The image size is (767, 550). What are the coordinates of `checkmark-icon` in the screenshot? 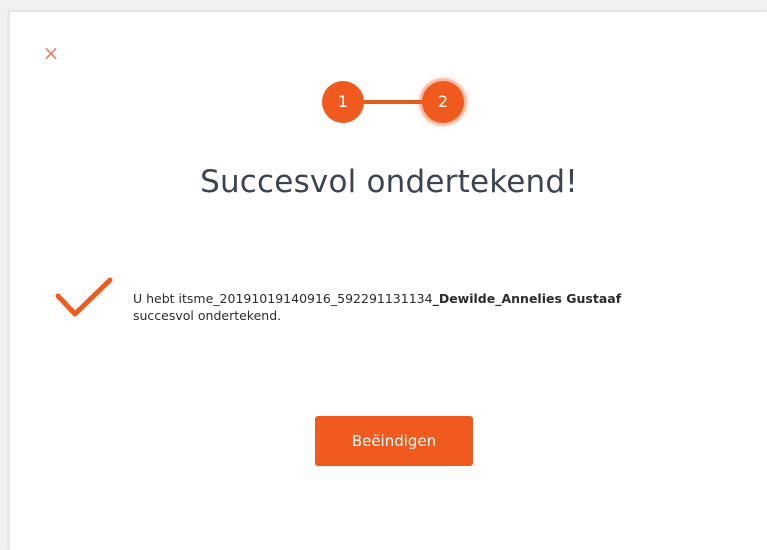 It's located at (84, 297).